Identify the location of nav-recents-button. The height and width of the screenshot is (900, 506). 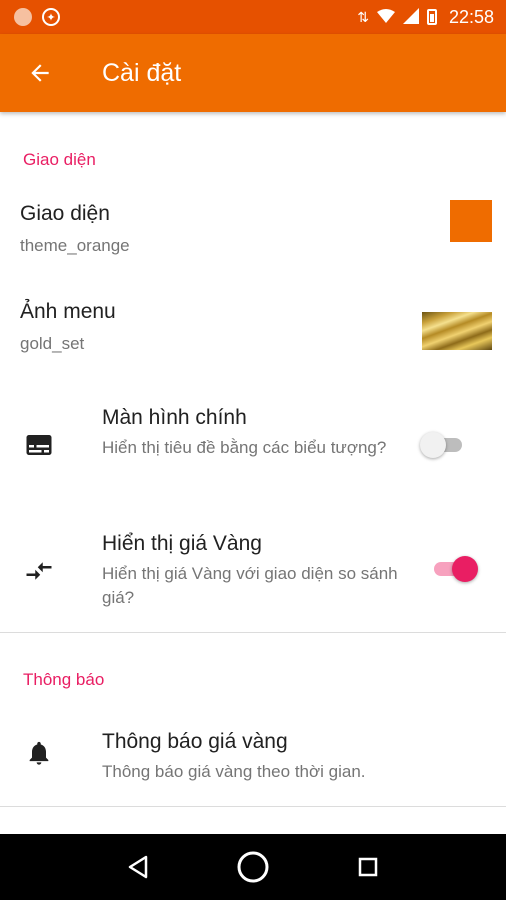
(368, 867).